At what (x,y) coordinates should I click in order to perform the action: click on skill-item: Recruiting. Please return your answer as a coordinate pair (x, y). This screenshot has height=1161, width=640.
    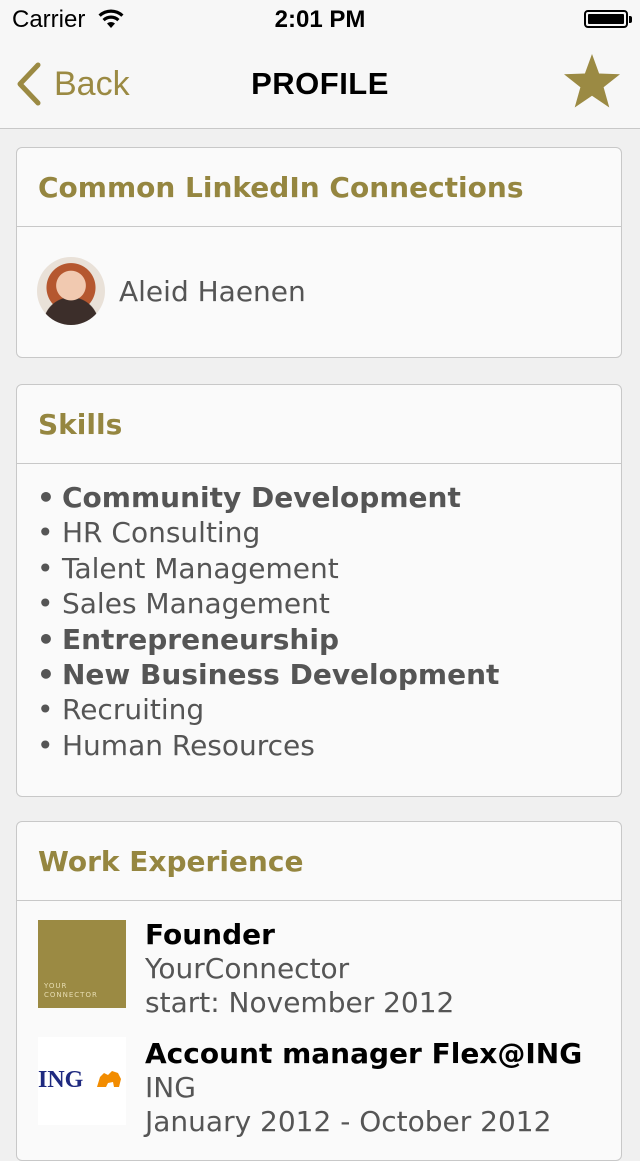
    Looking at the image, I should click on (329, 709).